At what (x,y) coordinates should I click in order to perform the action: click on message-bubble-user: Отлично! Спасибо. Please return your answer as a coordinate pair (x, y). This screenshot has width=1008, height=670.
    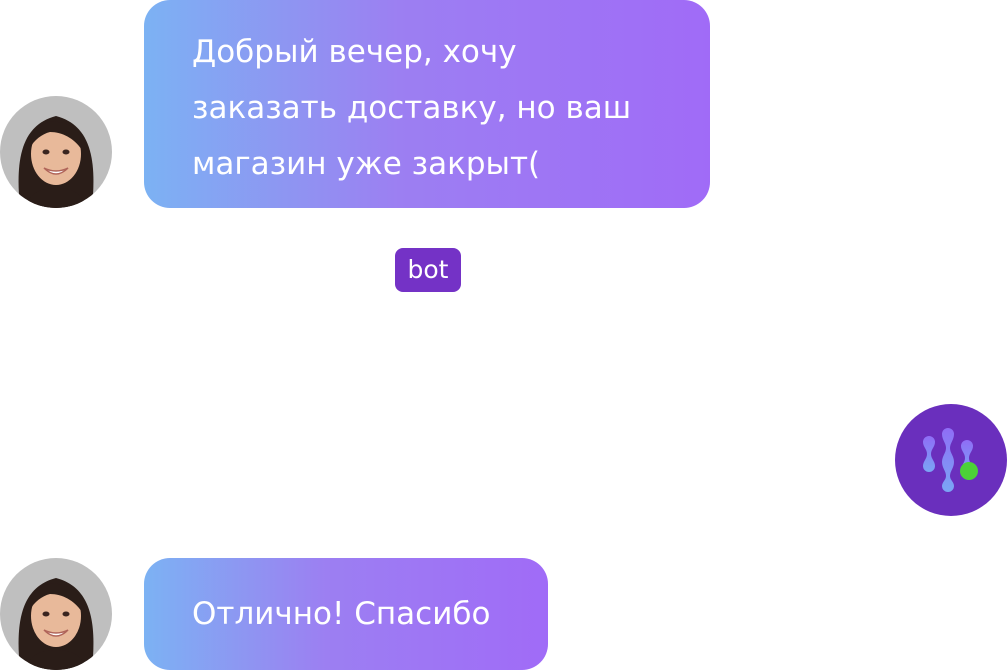
    Looking at the image, I should click on (346, 614).